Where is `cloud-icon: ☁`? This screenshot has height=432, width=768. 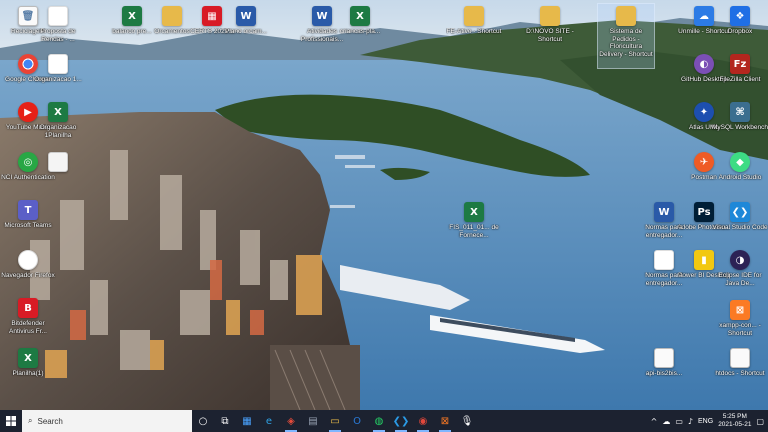 cloud-icon: ☁ is located at coordinates (666, 421).